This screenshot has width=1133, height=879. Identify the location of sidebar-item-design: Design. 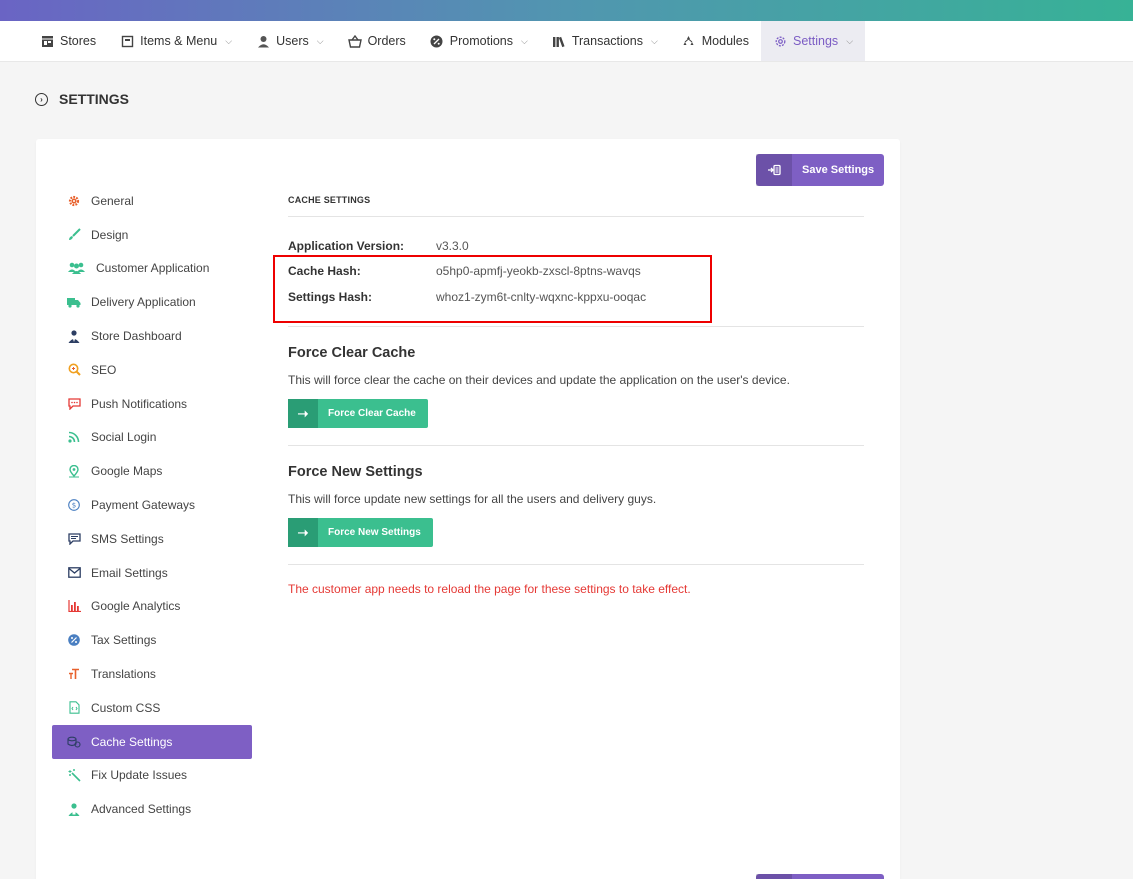
(152, 235).